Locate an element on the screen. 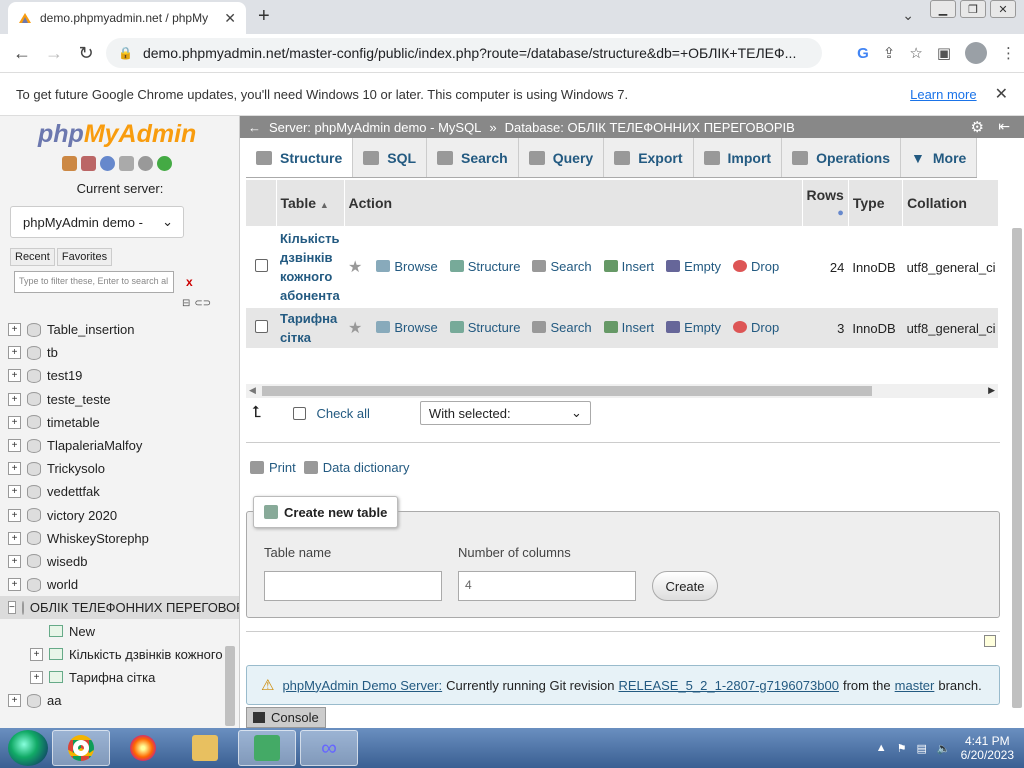 This screenshot has width=1024, height=768. back-icon: ← is located at coordinates (22, 53).